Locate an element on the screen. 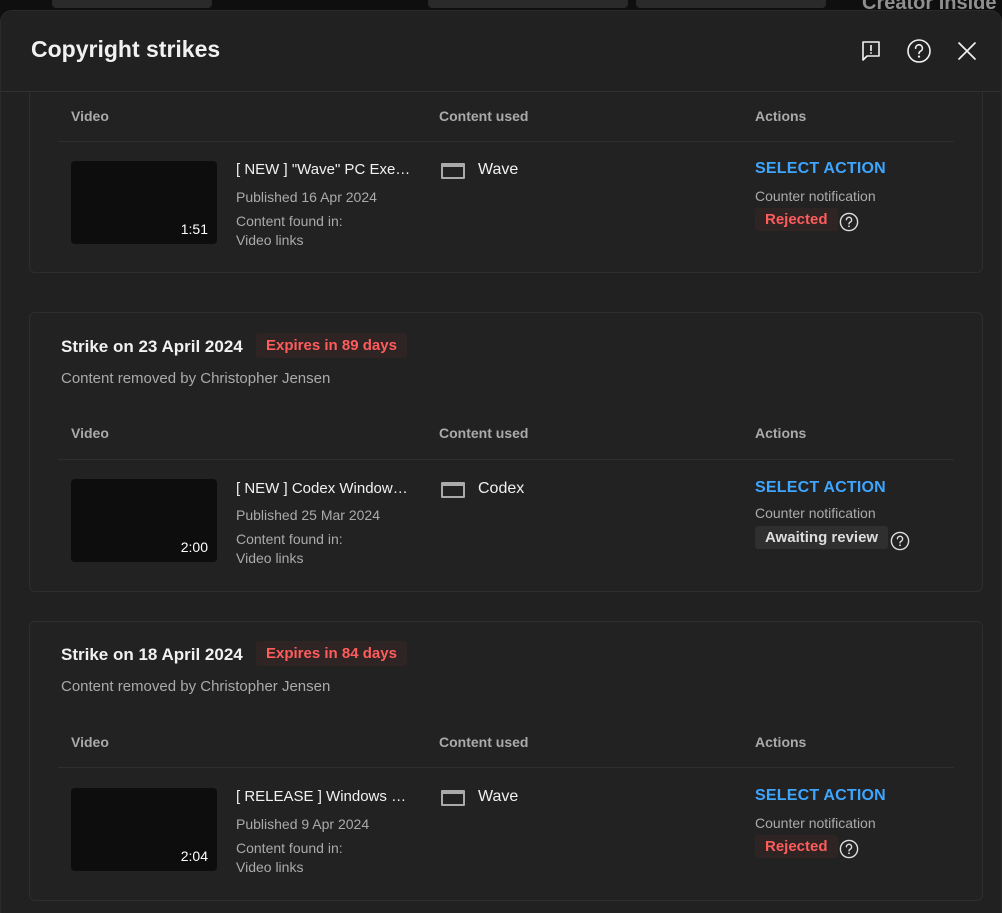 Image resolution: width=1002 pixels, height=913 pixels. video-thumbnail: 1:51 is located at coordinates (144, 202).